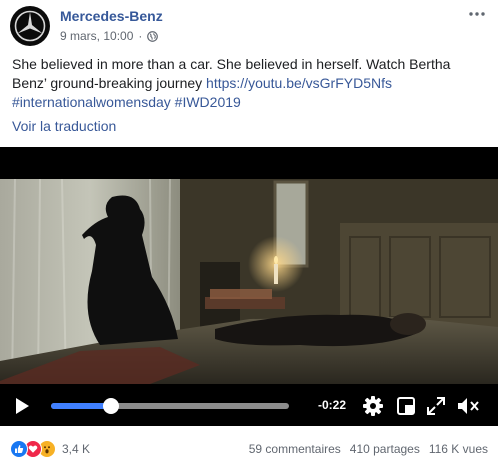 The height and width of the screenshot is (469, 498). What do you see at coordinates (458, 449) in the screenshot?
I see `views-count: 116 K vues` at bounding box center [458, 449].